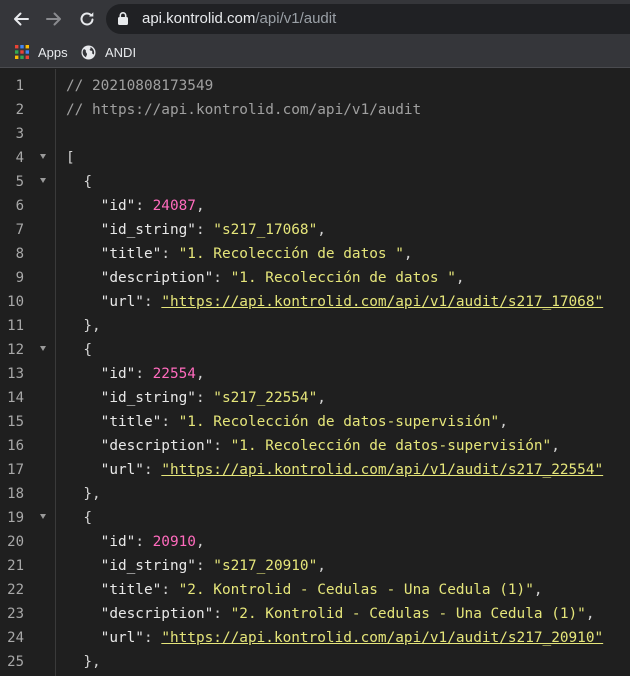 The height and width of the screenshot is (676, 630). I want to click on line-number: 4, so click(19, 158).